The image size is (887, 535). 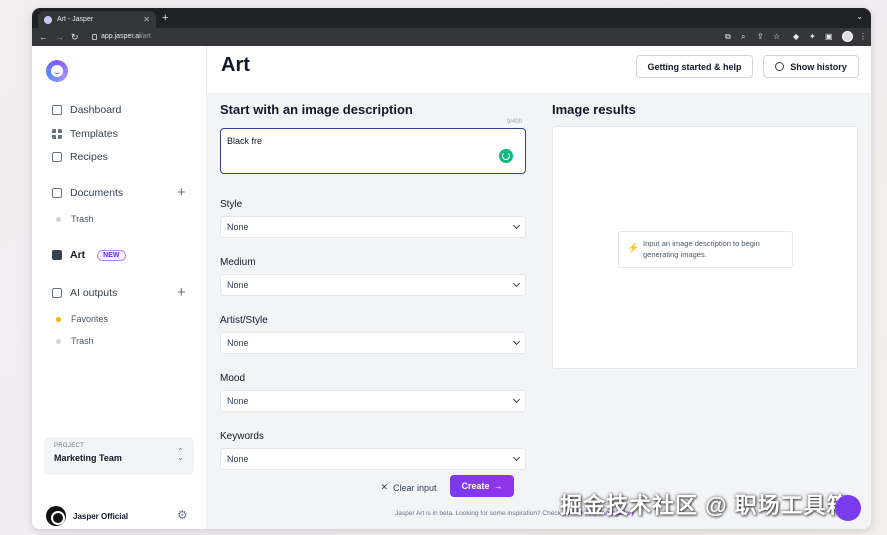 I want to click on close-icon: ✕, so click(x=384, y=487).